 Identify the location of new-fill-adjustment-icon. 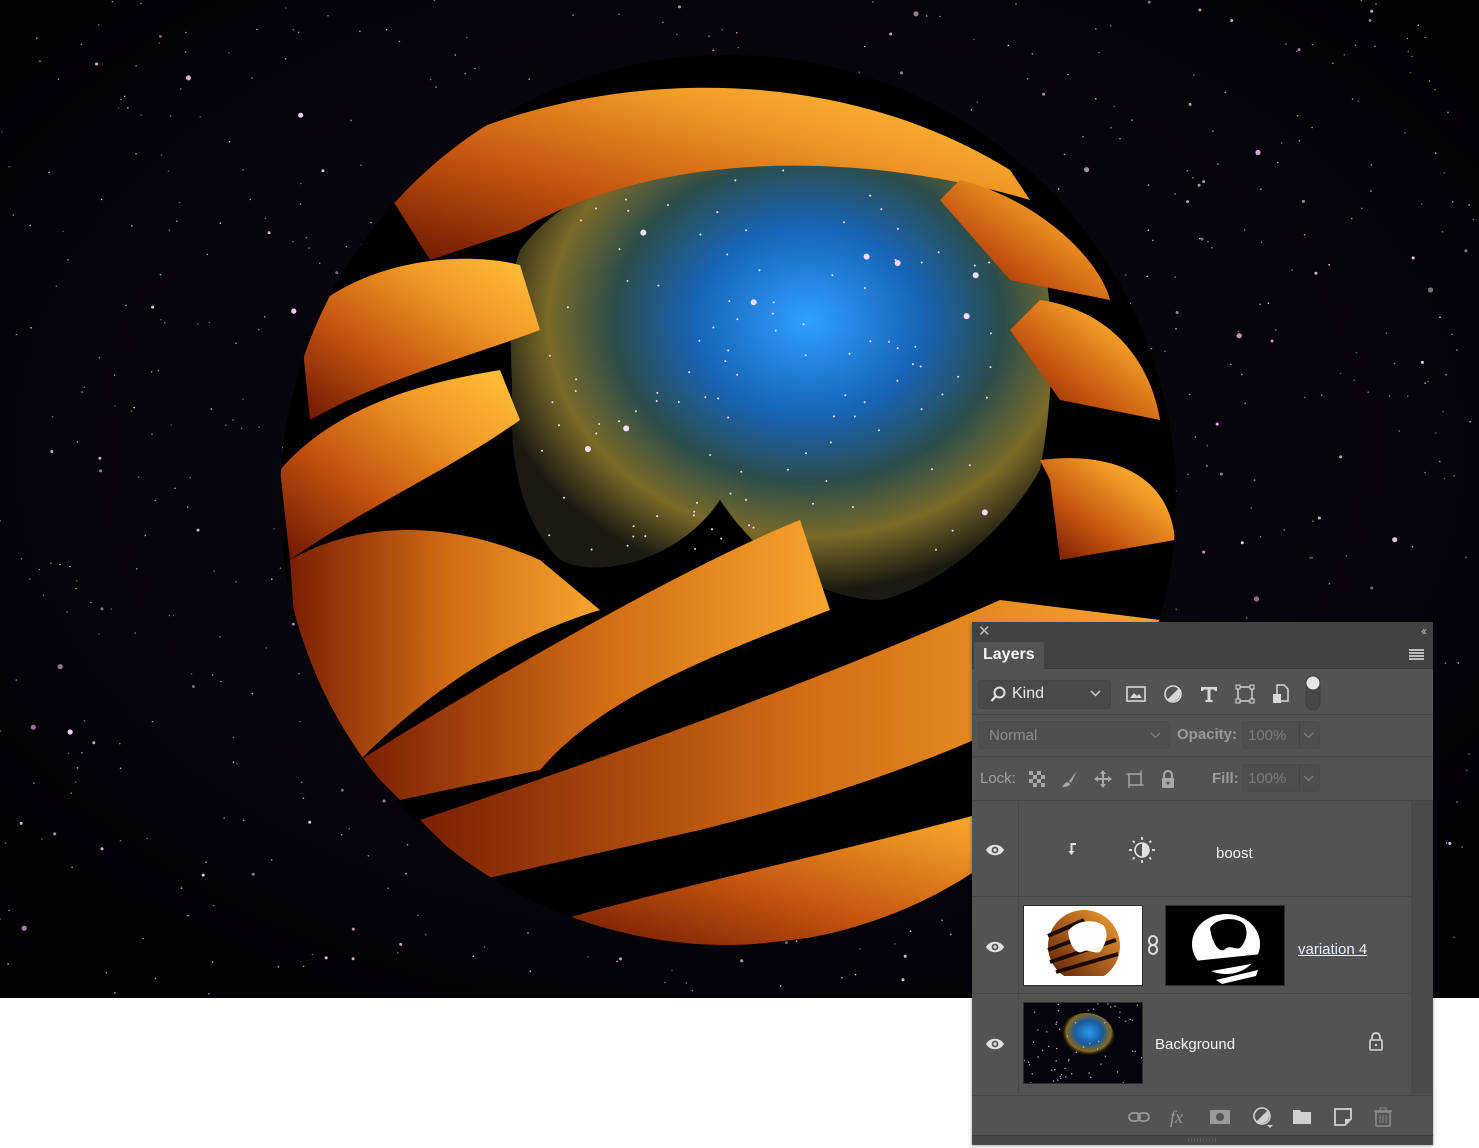
(1263, 1117).